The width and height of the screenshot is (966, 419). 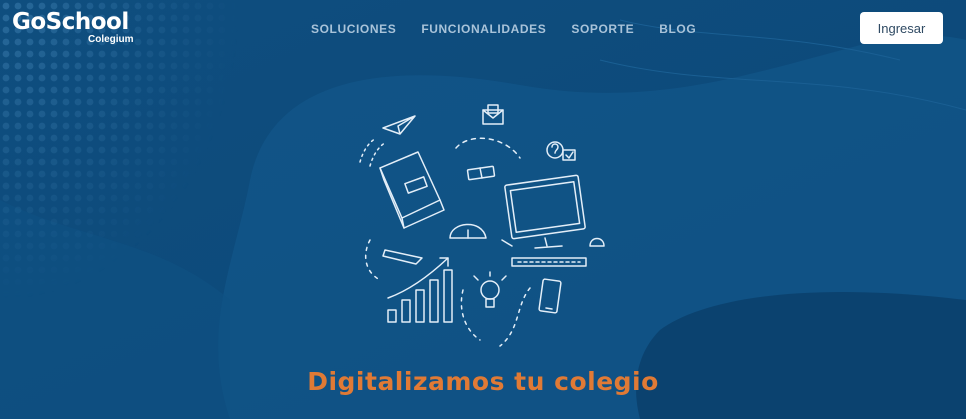 I want to click on smartphone-icon, so click(x=550, y=296).